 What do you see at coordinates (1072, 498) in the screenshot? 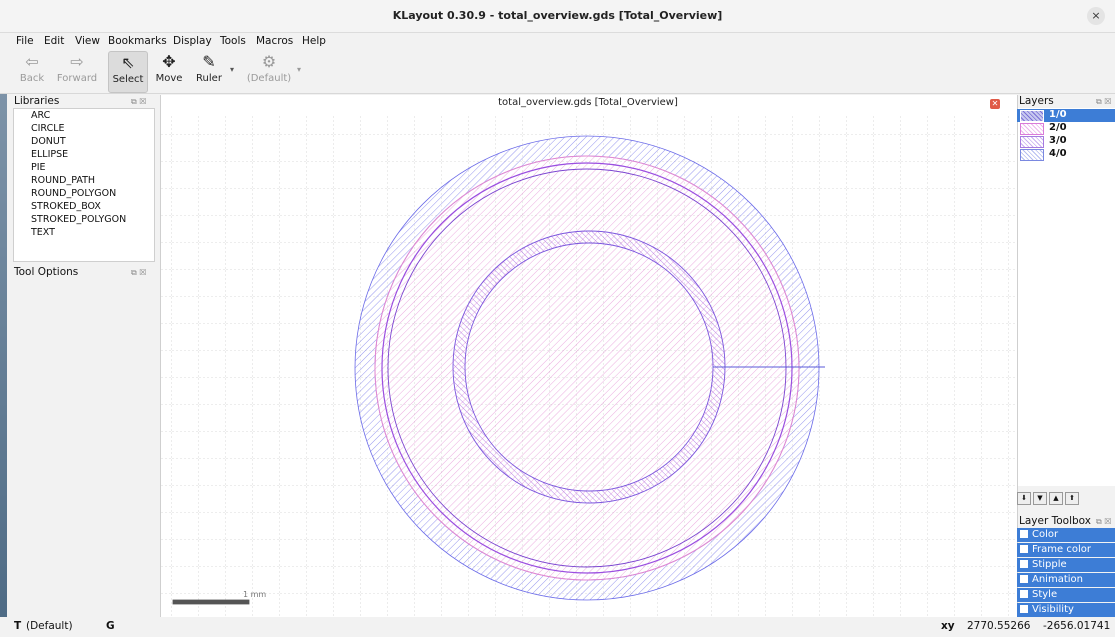
I see `move-top-icon: ⬆` at bounding box center [1072, 498].